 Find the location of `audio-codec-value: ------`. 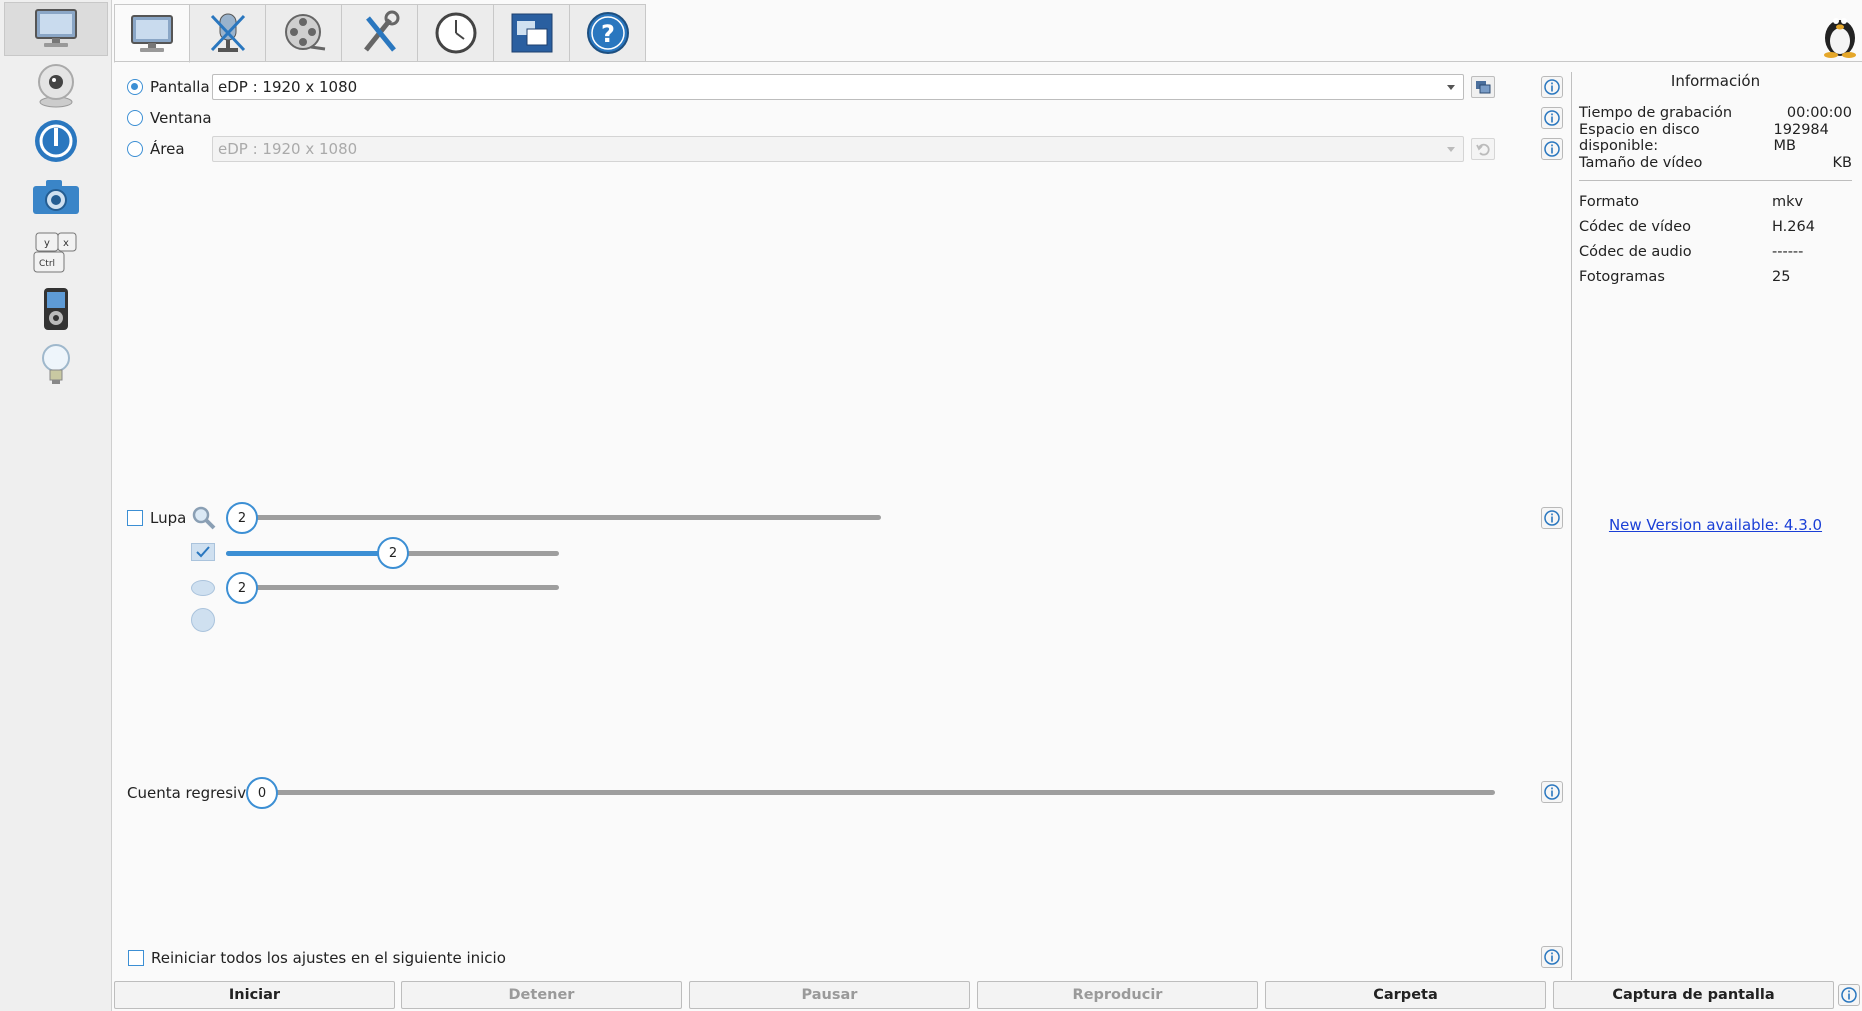

audio-codec-value: ------ is located at coordinates (1788, 251).